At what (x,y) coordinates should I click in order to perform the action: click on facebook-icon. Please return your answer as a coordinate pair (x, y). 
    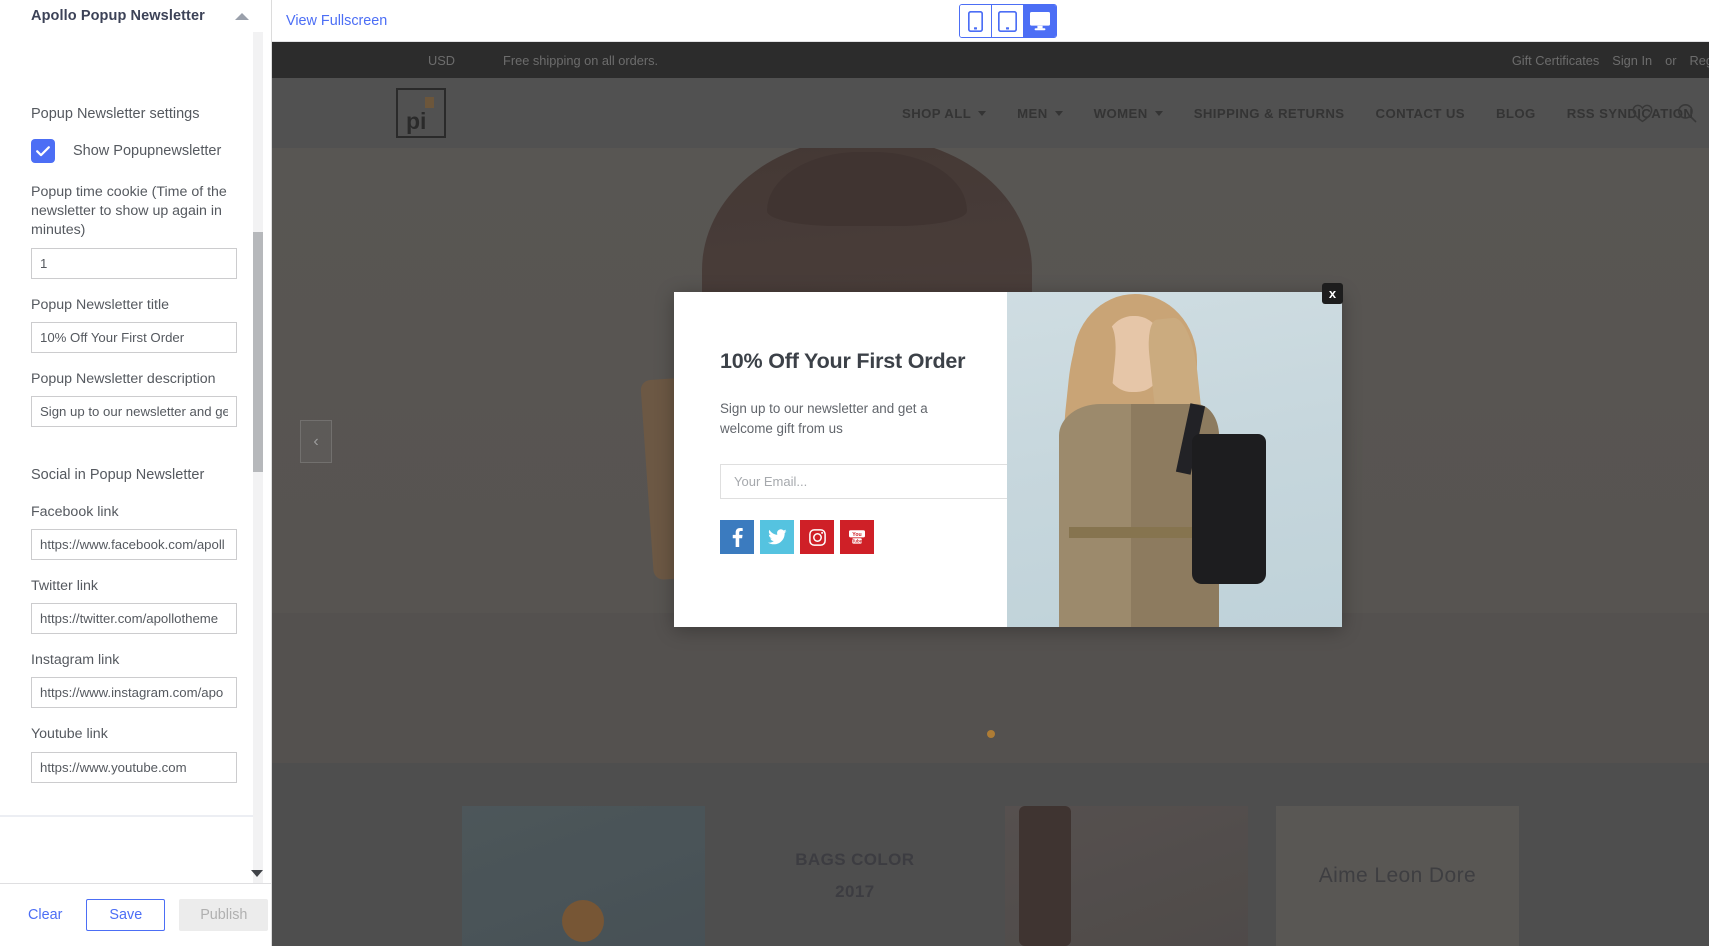
    Looking at the image, I should click on (737, 537).